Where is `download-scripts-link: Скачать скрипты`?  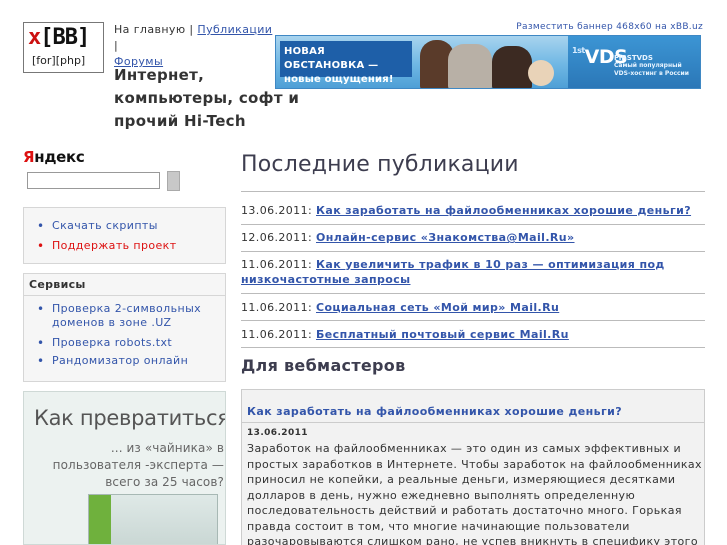 download-scripts-link: Скачать скрипты is located at coordinates (105, 225).